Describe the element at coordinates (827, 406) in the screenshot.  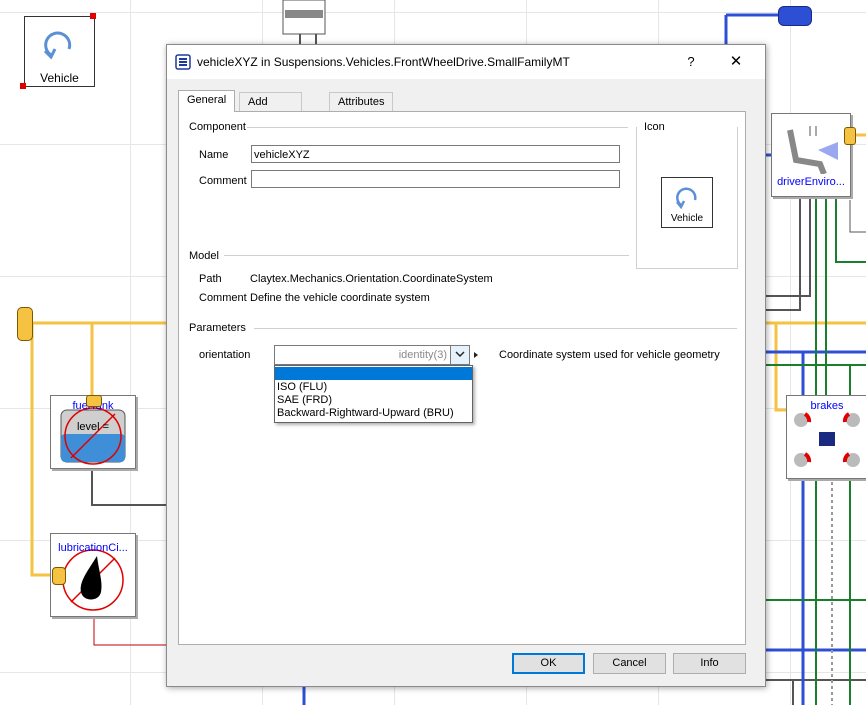
I see `brakes-label: brakes` at that location.